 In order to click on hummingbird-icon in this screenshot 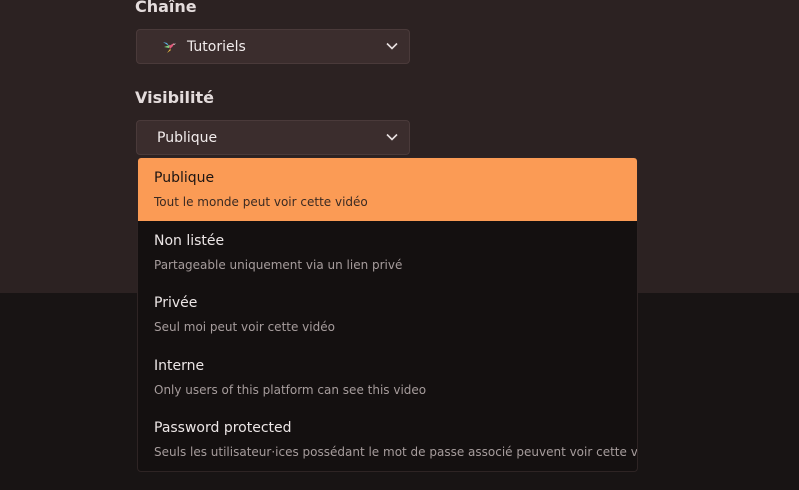, I will do `click(169, 47)`.